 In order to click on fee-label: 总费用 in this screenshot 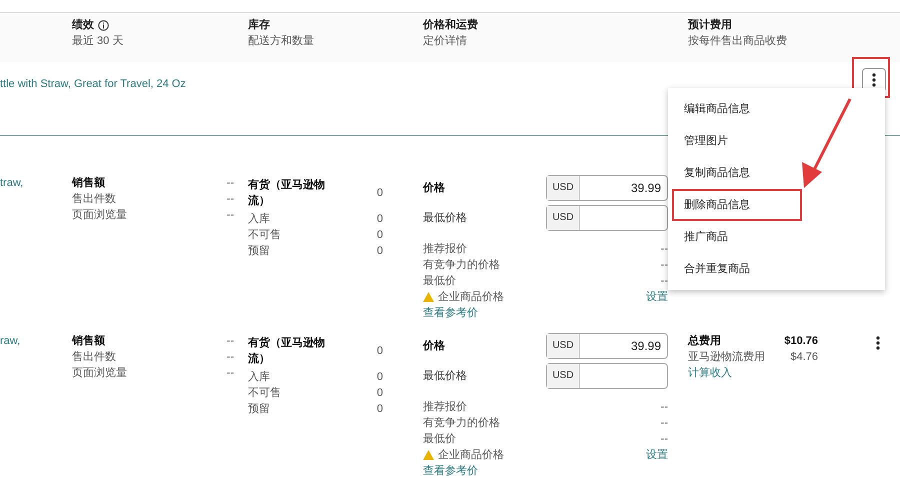, I will do `click(704, 341)`.